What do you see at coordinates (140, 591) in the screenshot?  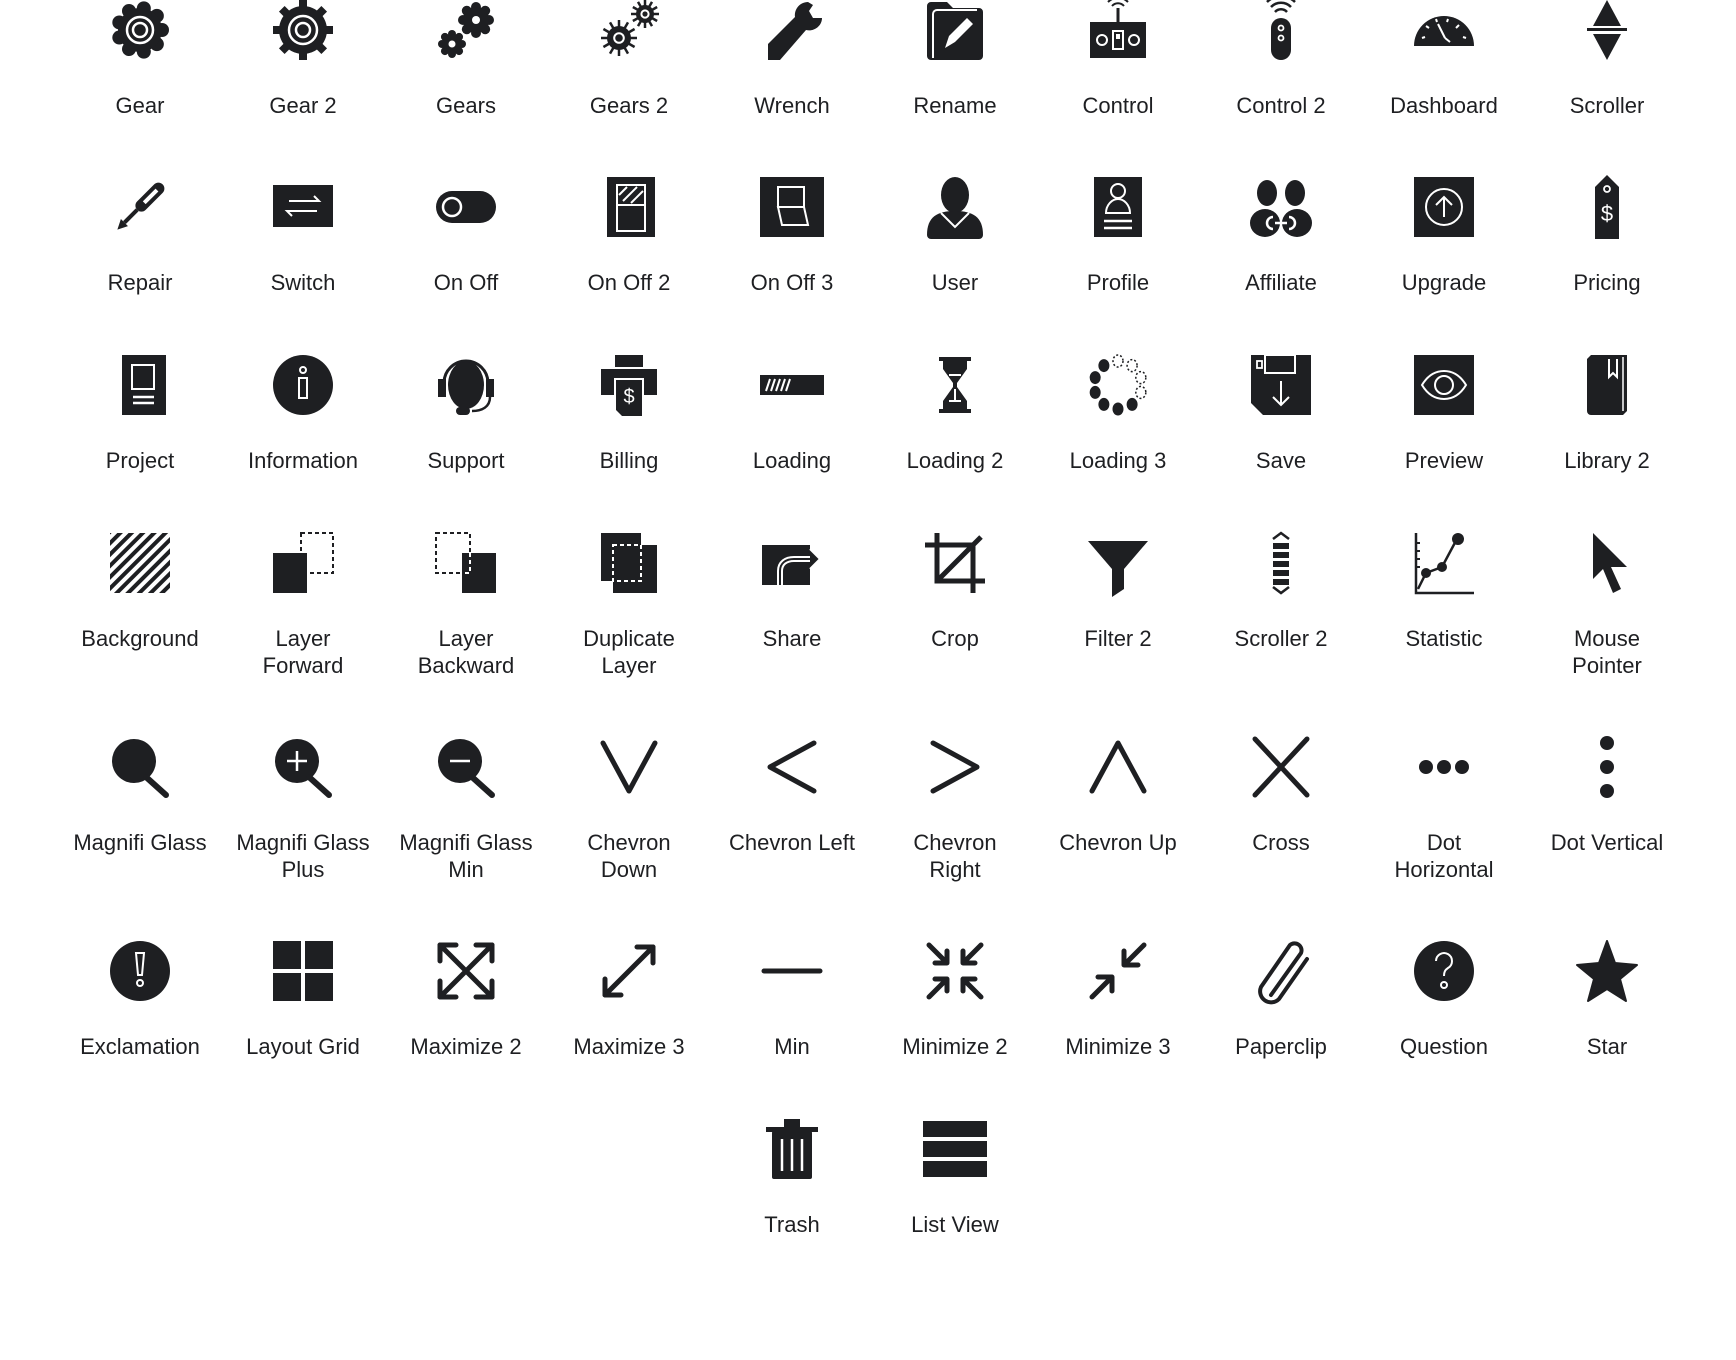 I see `icon-tile: Background` at bounding box center [140, 591].